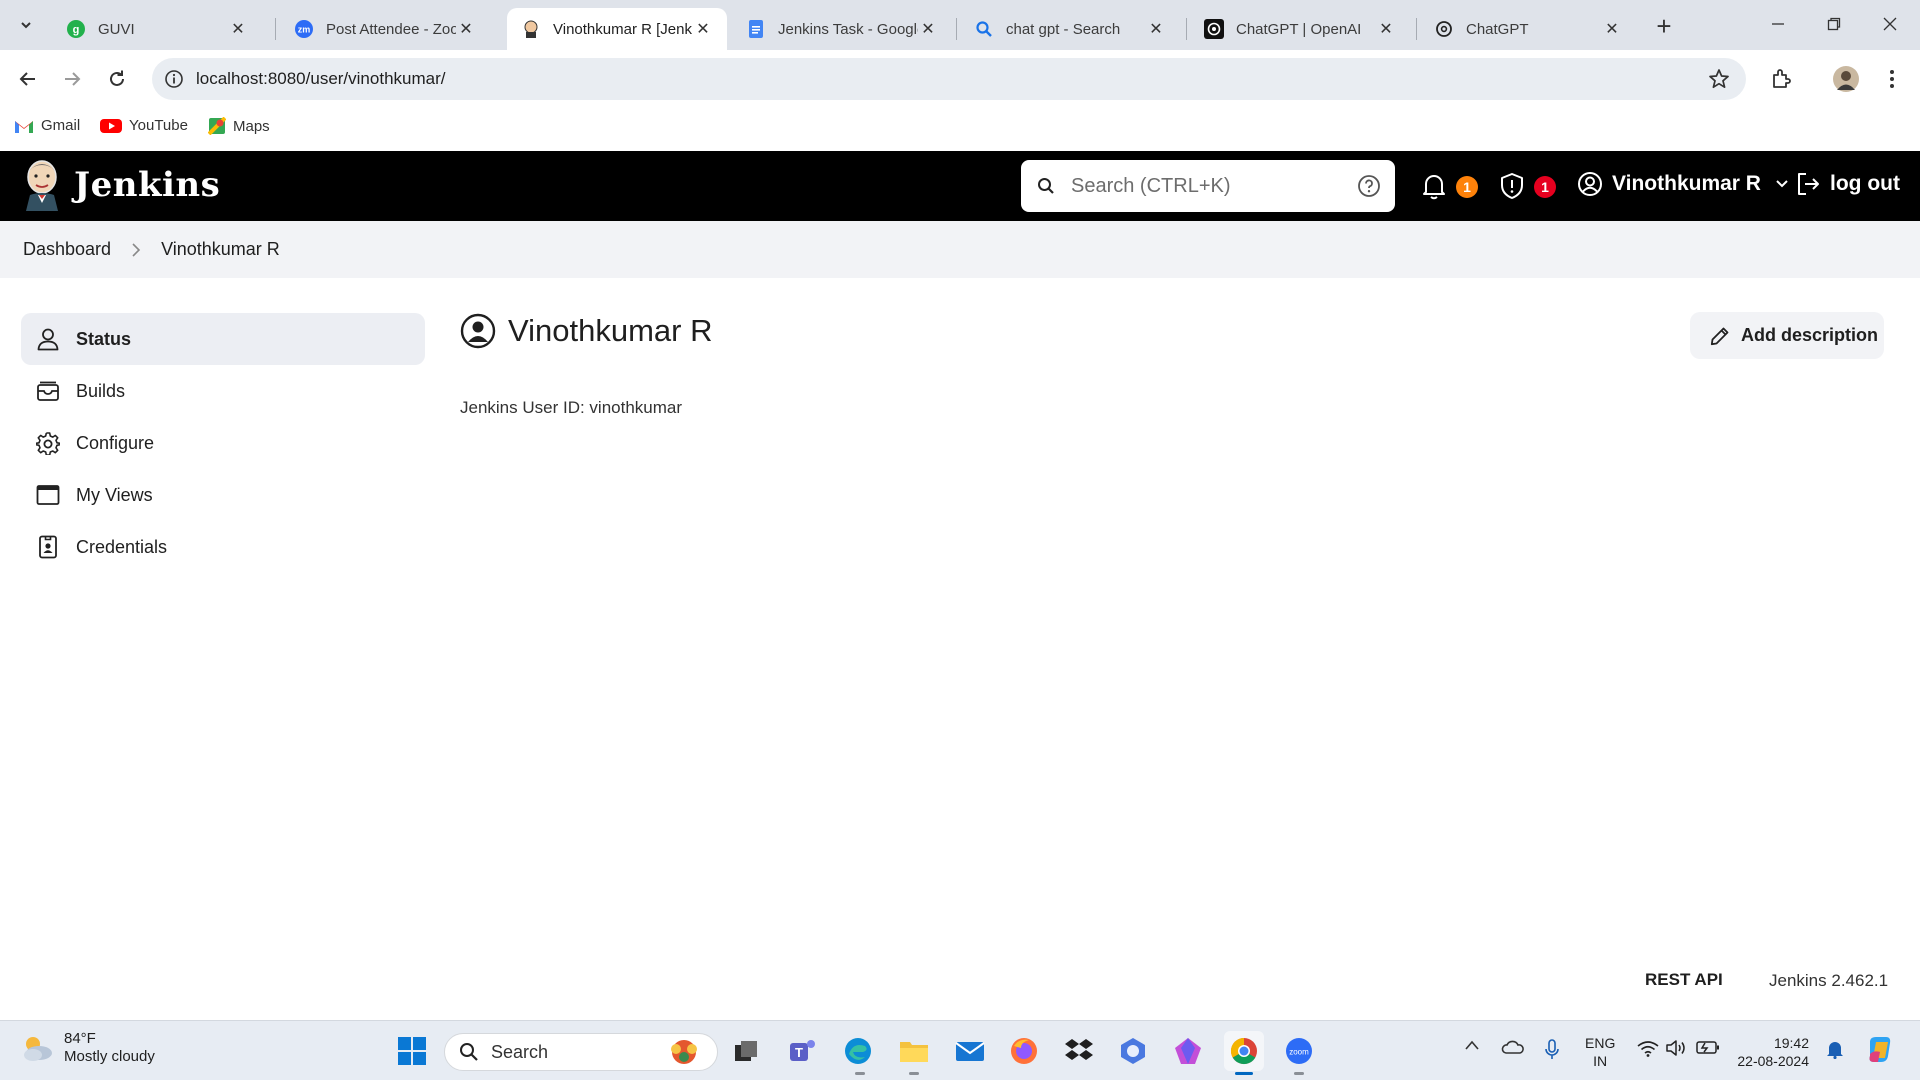  I want to click on weather-widget: 84°F Mostly cloudy, so click(87, 1048).